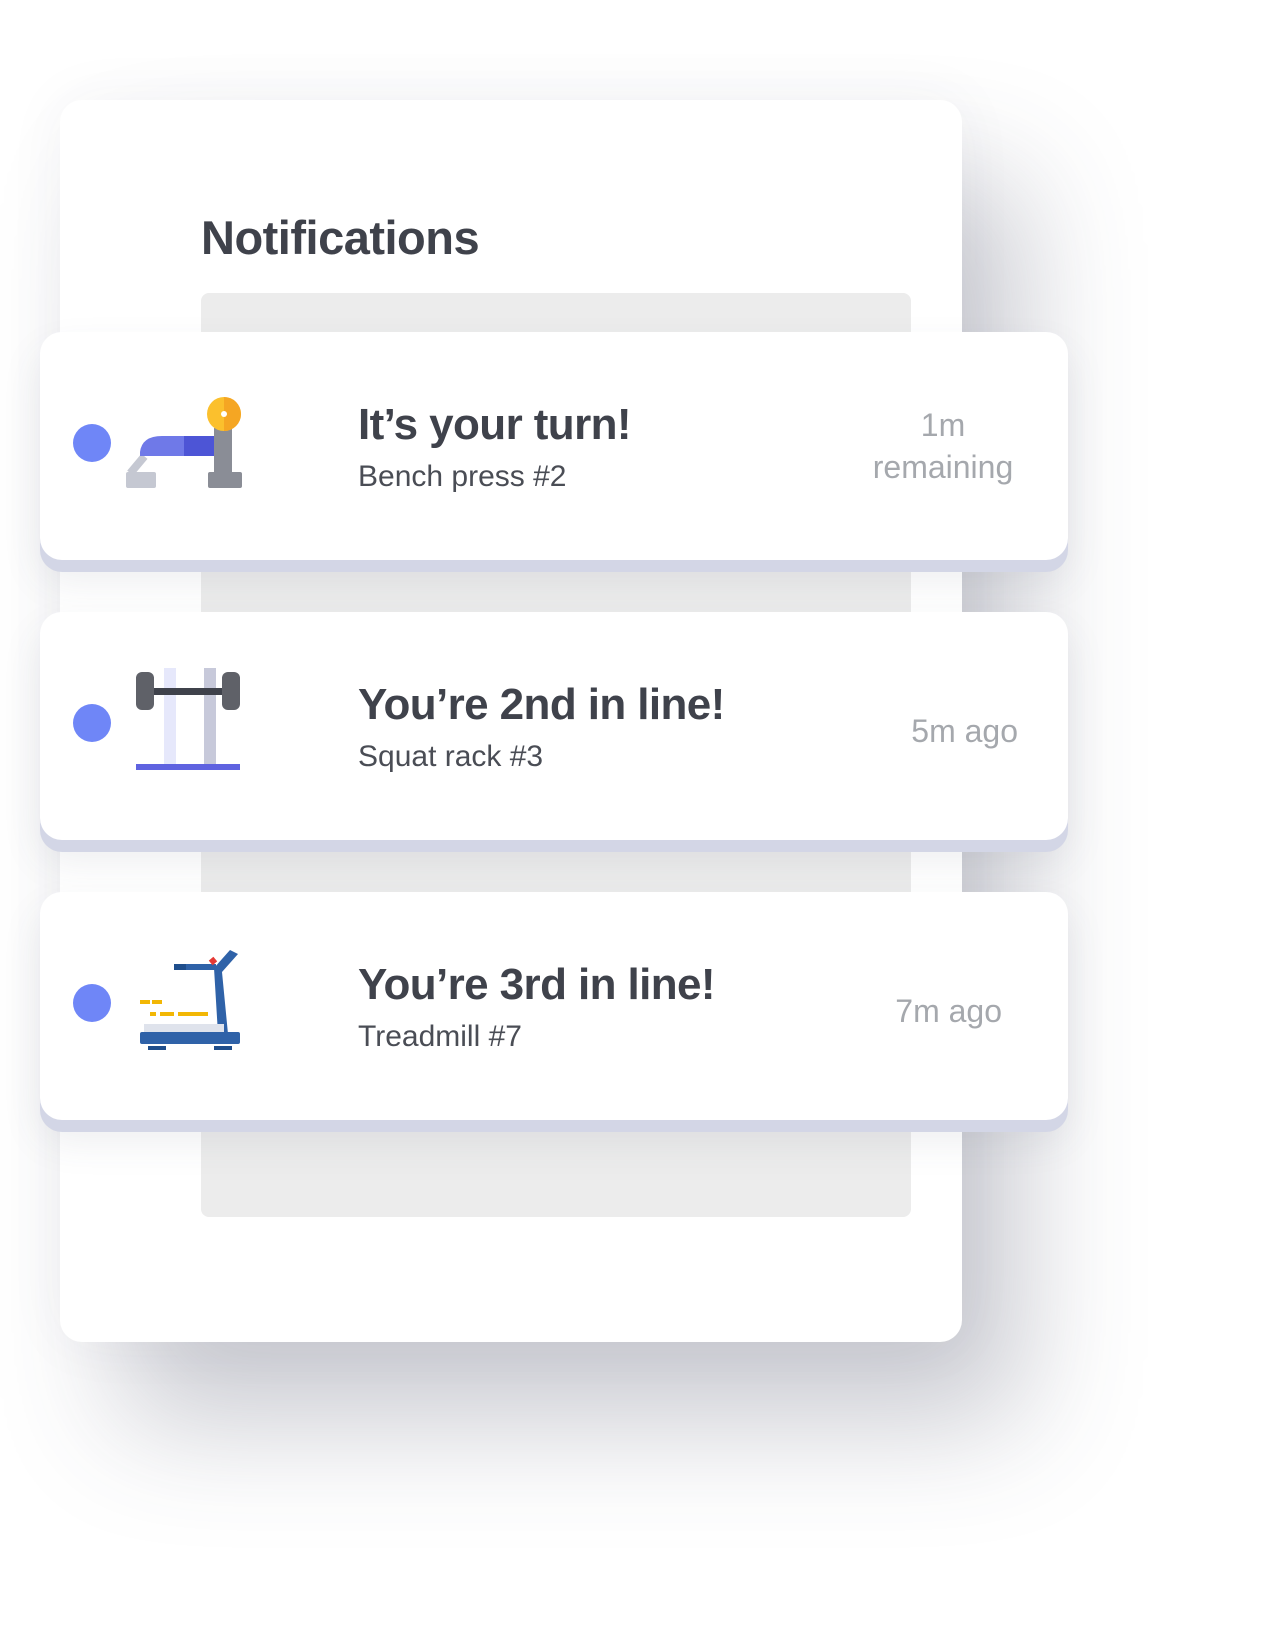 The height and width of the screenshot is (1632, 1278). What do you see at coordinates (943, 446) in the screenshot?
I see `notification-time: 1m remaining` at bounding box center [943, 446].